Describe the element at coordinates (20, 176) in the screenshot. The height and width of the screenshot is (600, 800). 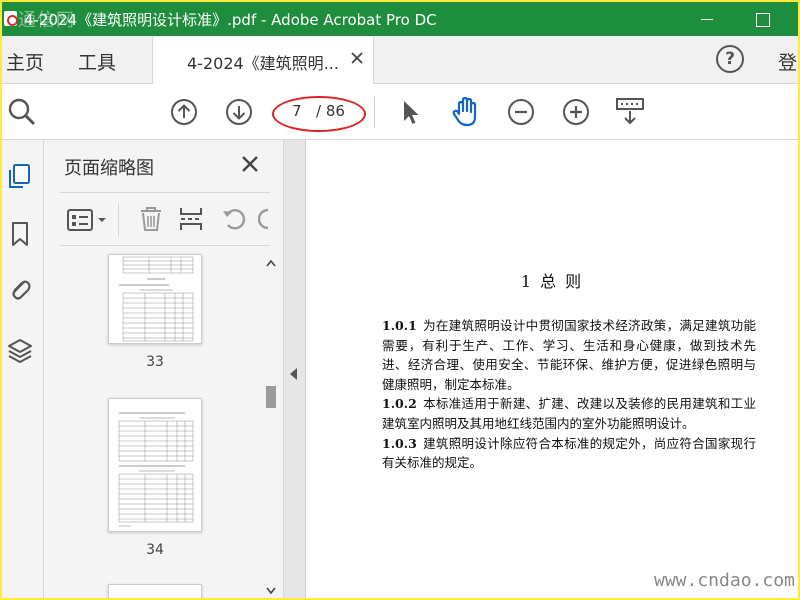
I see `page-thumbnails-icon` at that location.